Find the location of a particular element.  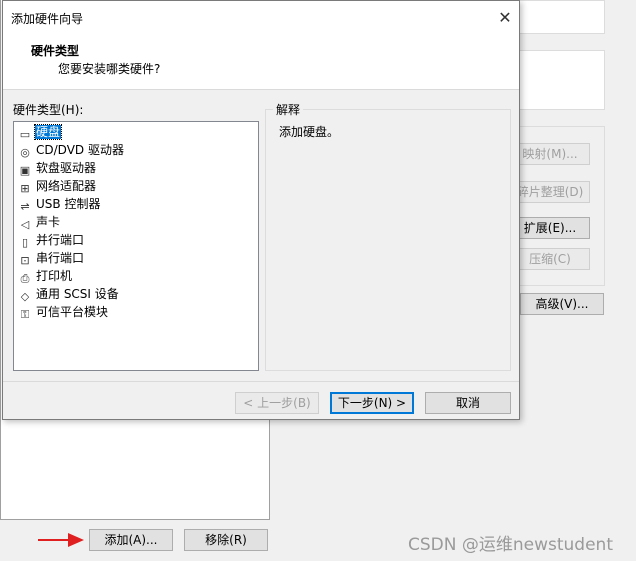

list-item: ◇ 通用 SCSI 设备 is located at coordinates (69, 294).